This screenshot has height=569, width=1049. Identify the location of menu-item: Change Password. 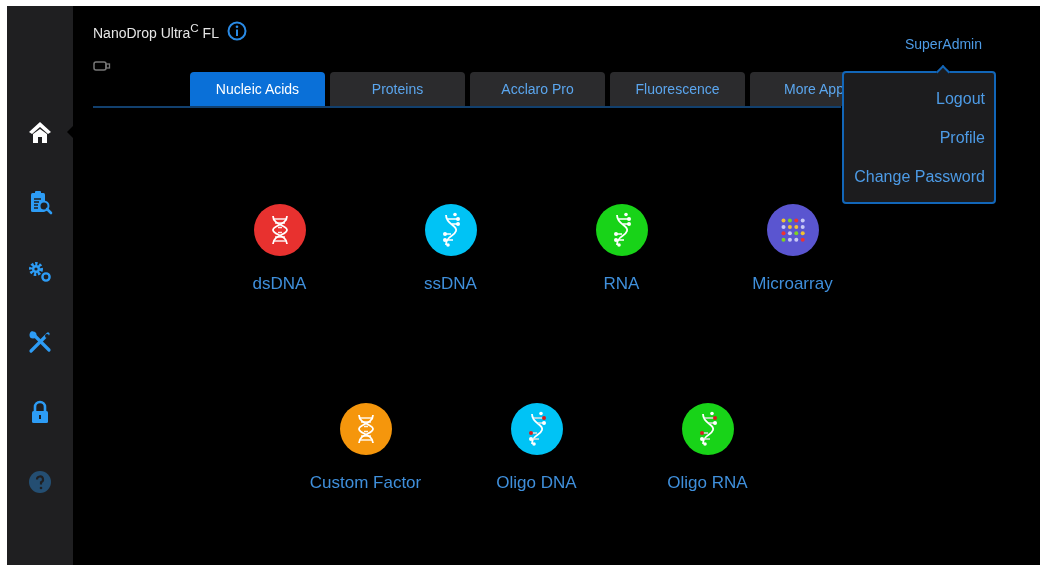
(919, 176).